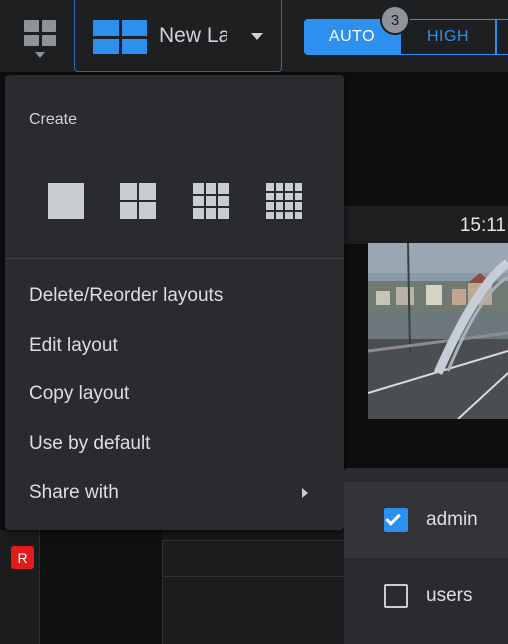 Image resolution: width=508 pixels, height=644 pixels. Describe the element at coordinates (211, 201) in the screenshot. I see `layout-3x3-icon` at that location.